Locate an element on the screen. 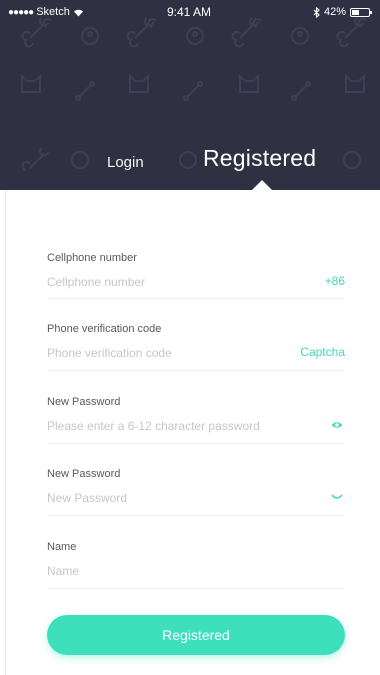  wifi-icon is located at coordinates (78, 12).